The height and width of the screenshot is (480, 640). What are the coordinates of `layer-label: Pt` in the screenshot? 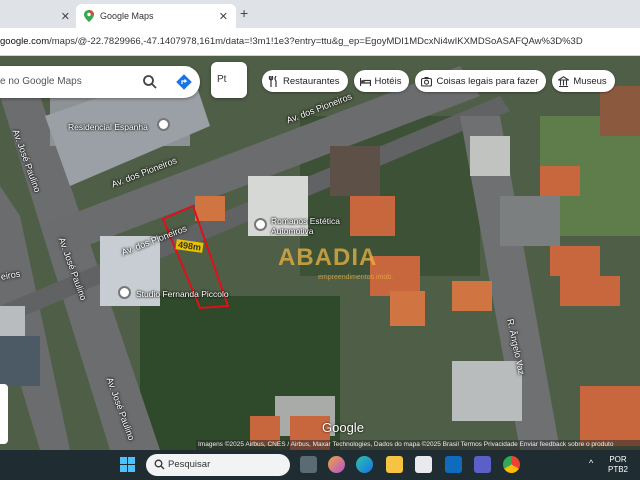 It's located at (222, 79).